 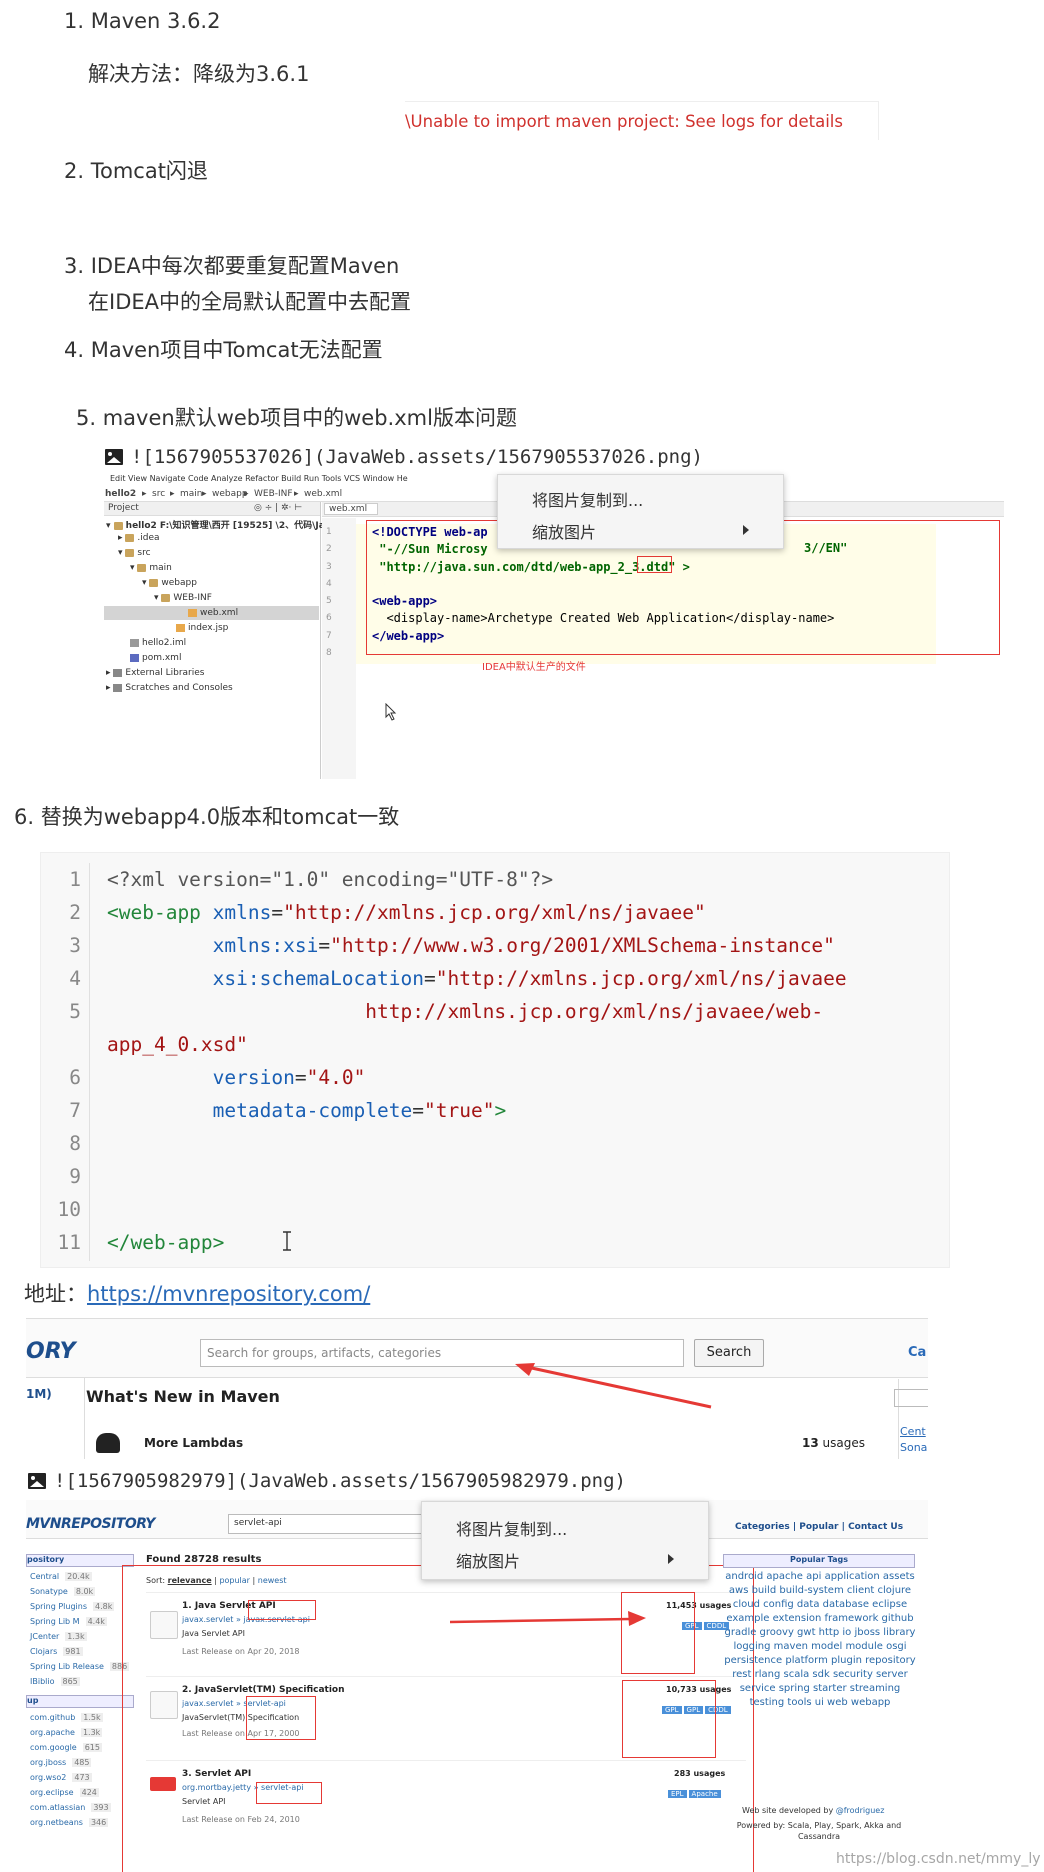 I want to click on mvn-left-badge: 1M), so click(x=39, y=1394).